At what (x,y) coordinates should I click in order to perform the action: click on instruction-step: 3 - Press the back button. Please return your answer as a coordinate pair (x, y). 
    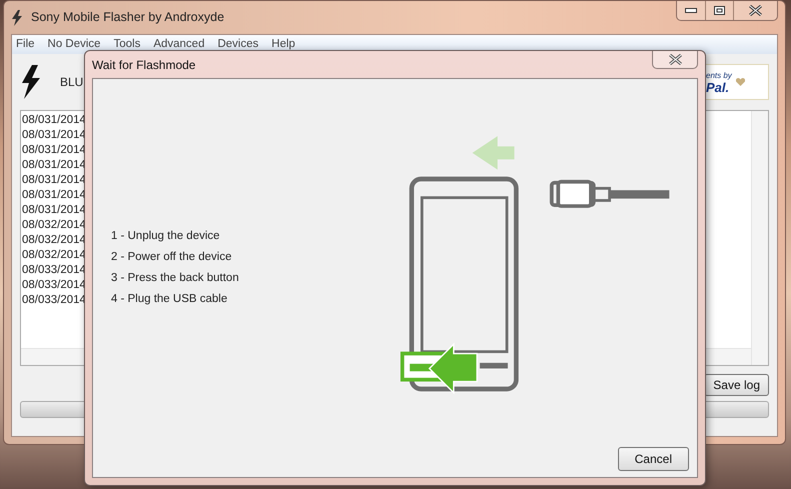
    Looking at the image, I should click on (175, 278).